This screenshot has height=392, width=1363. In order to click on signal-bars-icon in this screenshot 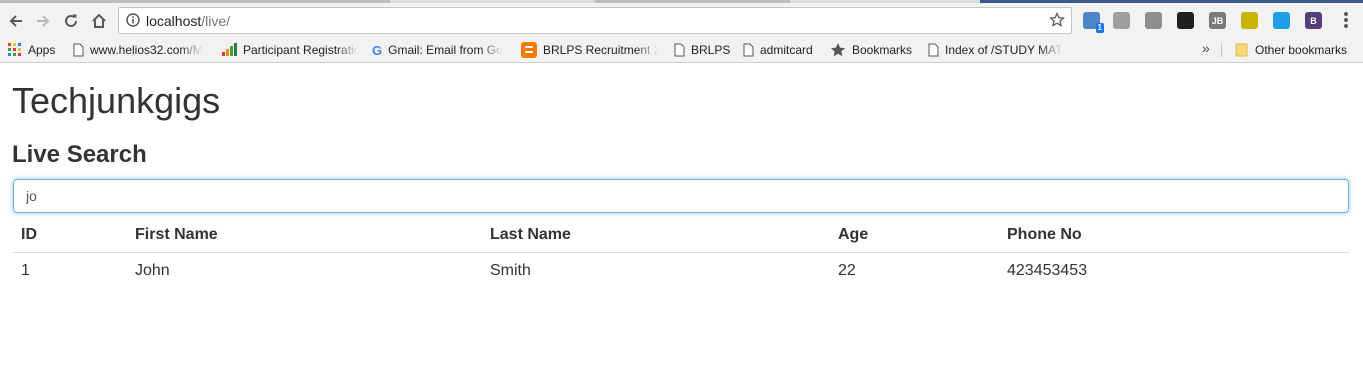, I will do `click(229, 50)`.